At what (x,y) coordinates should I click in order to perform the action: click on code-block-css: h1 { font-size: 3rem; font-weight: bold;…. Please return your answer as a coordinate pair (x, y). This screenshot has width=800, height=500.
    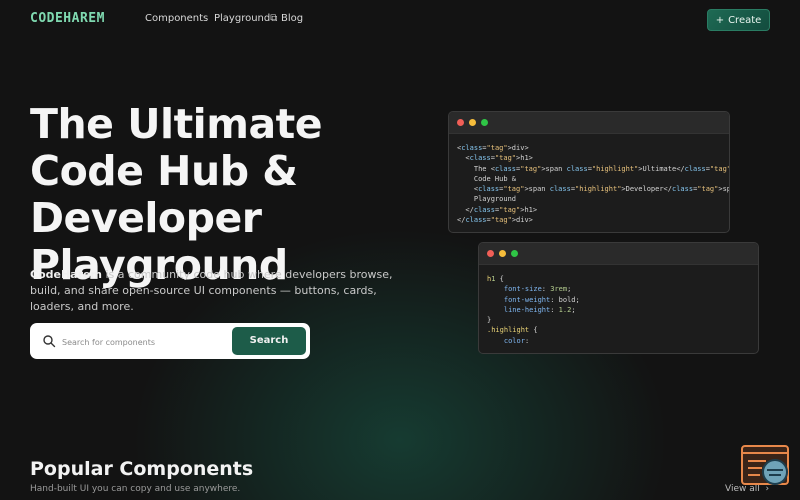
    Looking at the image, I should click on (618, 309).